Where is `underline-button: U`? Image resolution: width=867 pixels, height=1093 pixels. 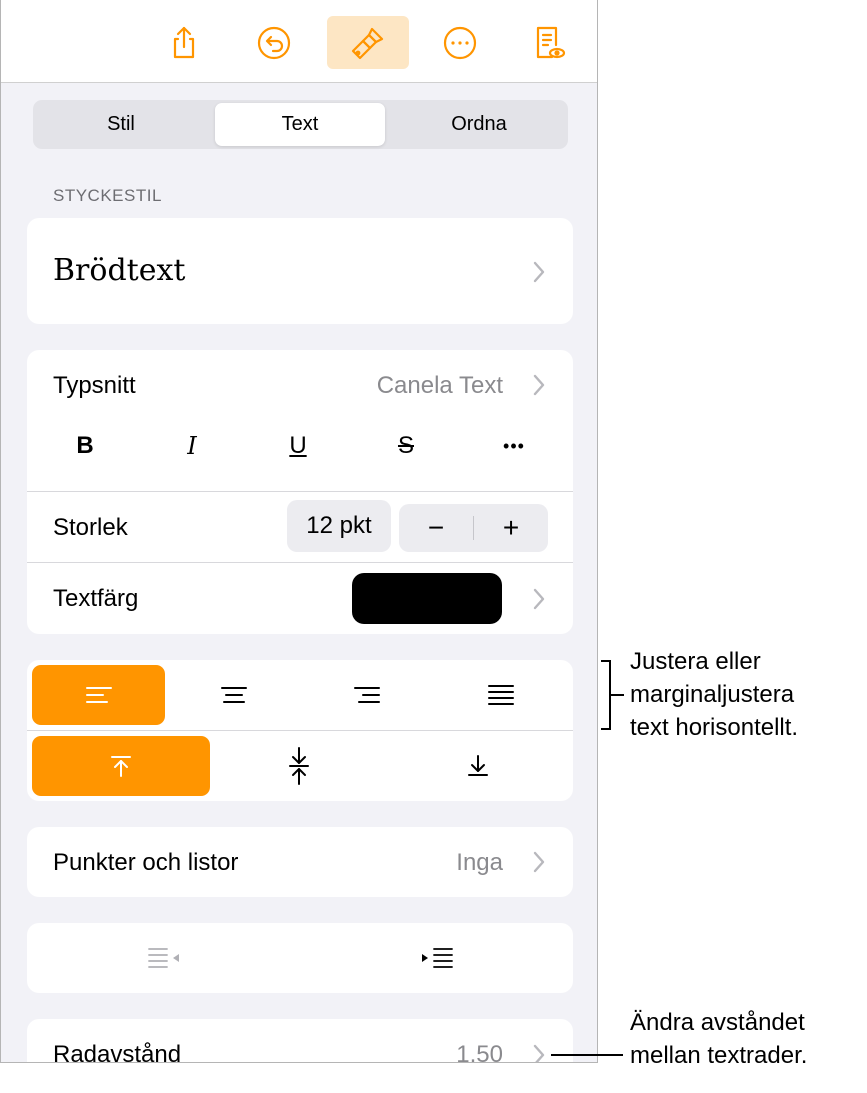 underline-button: U is located at coordinates (298, 446).